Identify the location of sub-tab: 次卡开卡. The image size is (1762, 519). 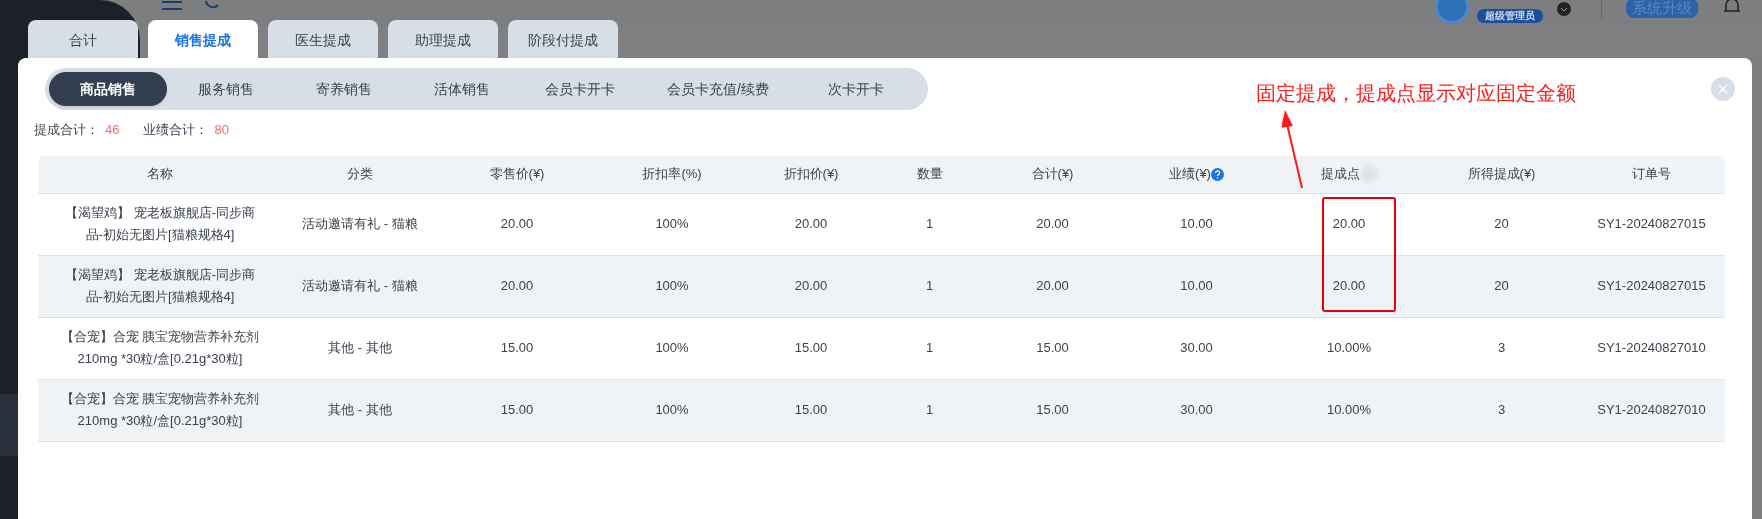
(856, 89).